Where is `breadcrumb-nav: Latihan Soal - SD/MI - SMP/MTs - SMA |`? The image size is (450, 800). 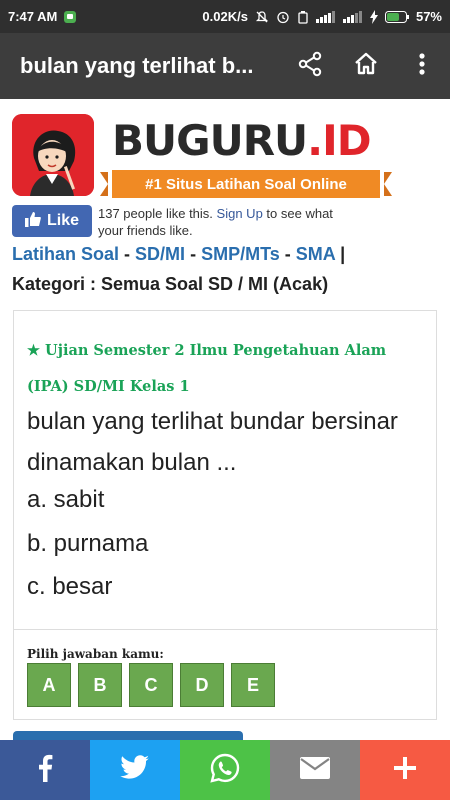 breadcrumb-nav: Latihan Soal - SD/MI - SMP/MTs - SMA | is located at coordinates (178, 254).